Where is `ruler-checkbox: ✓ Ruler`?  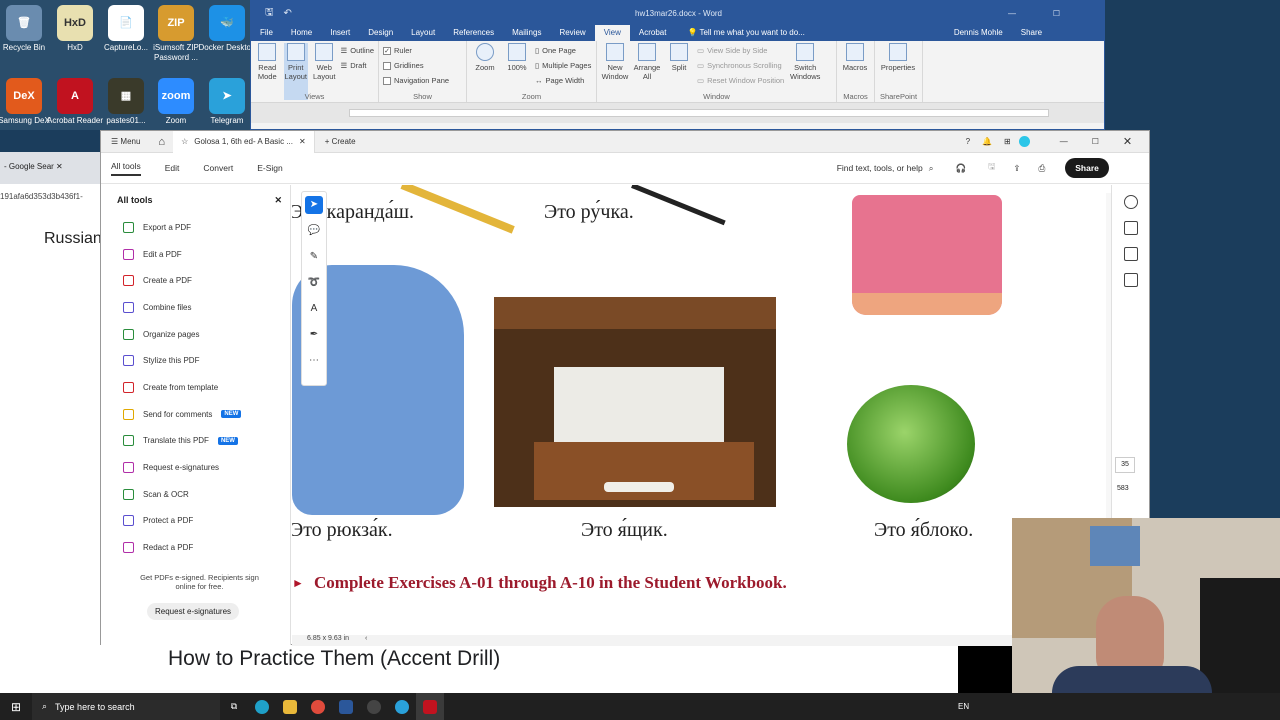 ruler-checkbox: ✓ Ruler is located at coordinates (422, 50).